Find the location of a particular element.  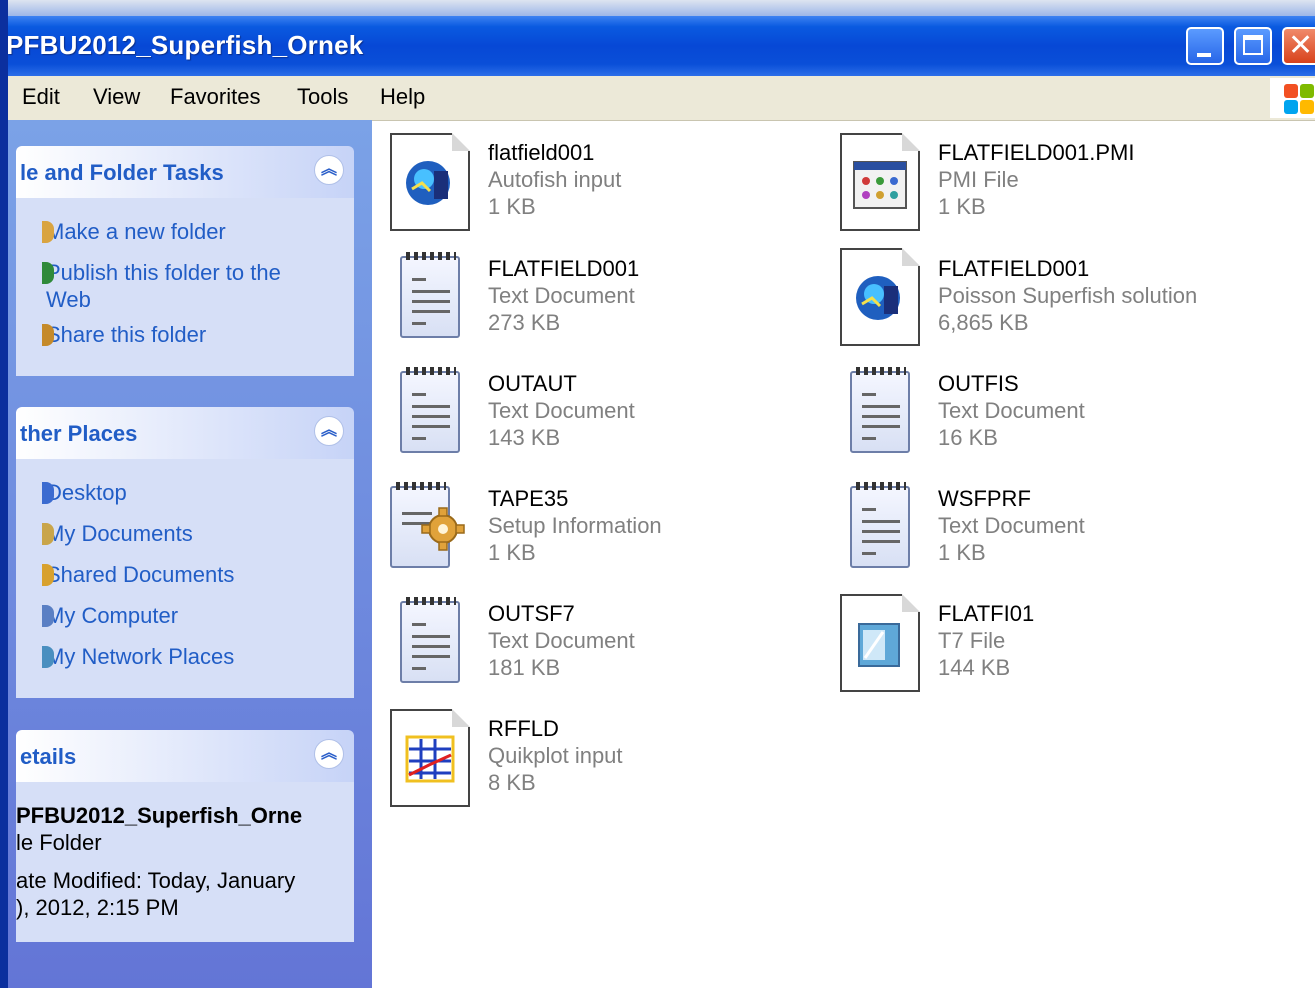

quikplot-icon is located at coordinates (430, 758).